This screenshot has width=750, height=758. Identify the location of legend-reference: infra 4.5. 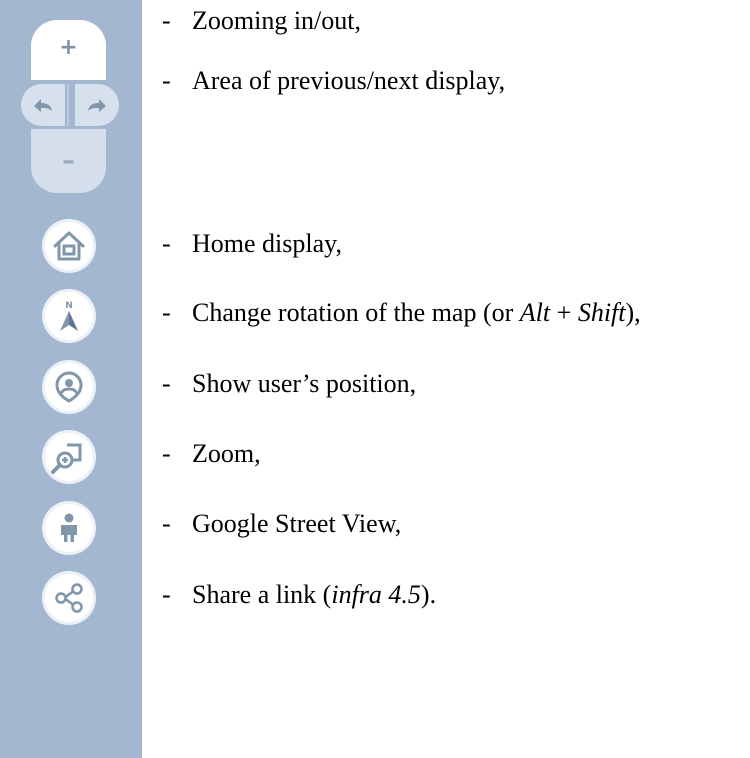
(376, 594).